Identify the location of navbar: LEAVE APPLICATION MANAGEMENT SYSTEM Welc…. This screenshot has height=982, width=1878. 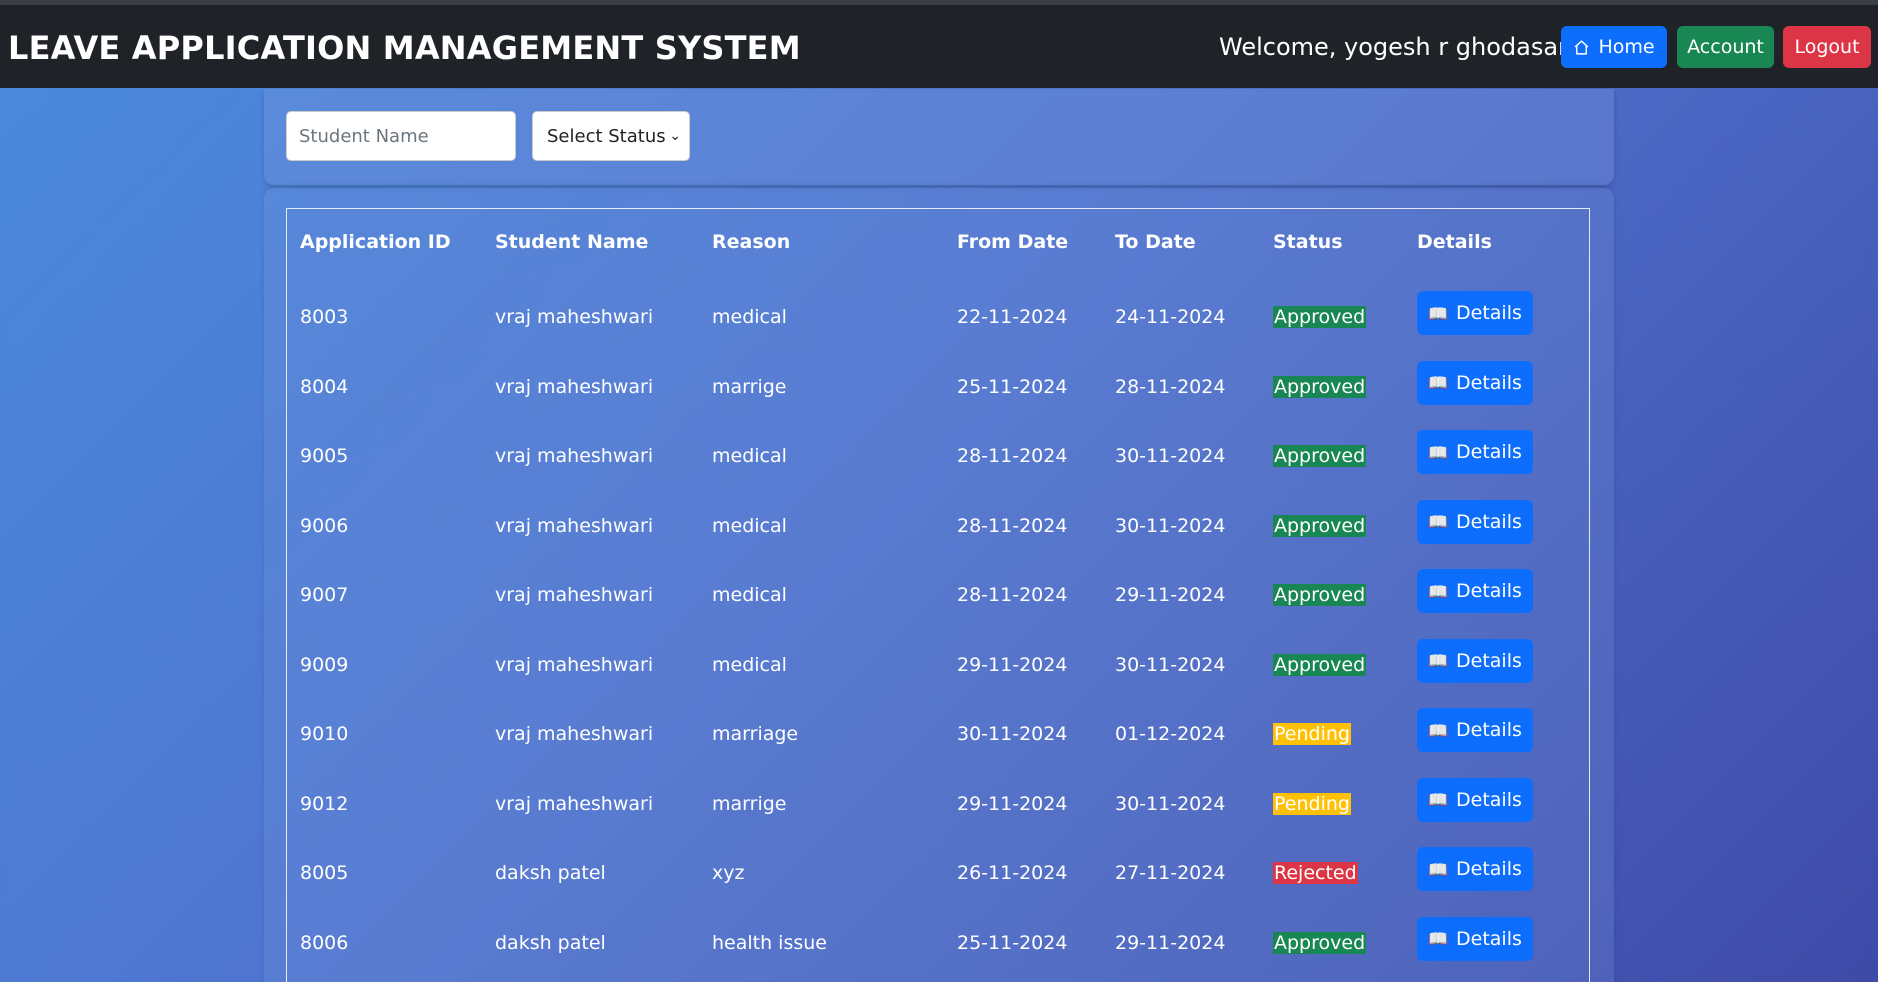
(939, 46).